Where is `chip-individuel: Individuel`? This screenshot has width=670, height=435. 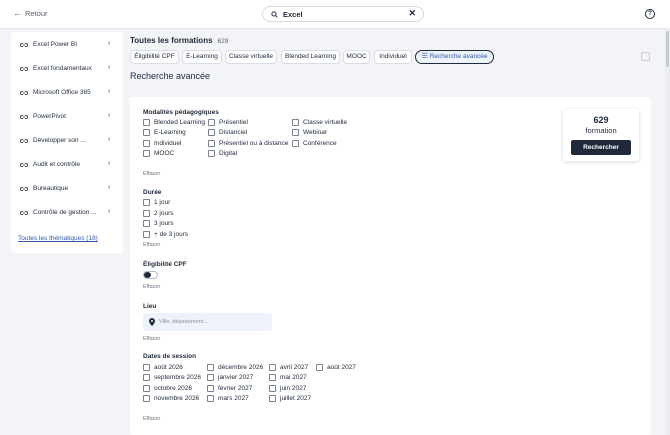 chip-individuel: Individuel is located at coordinates (393, 57).